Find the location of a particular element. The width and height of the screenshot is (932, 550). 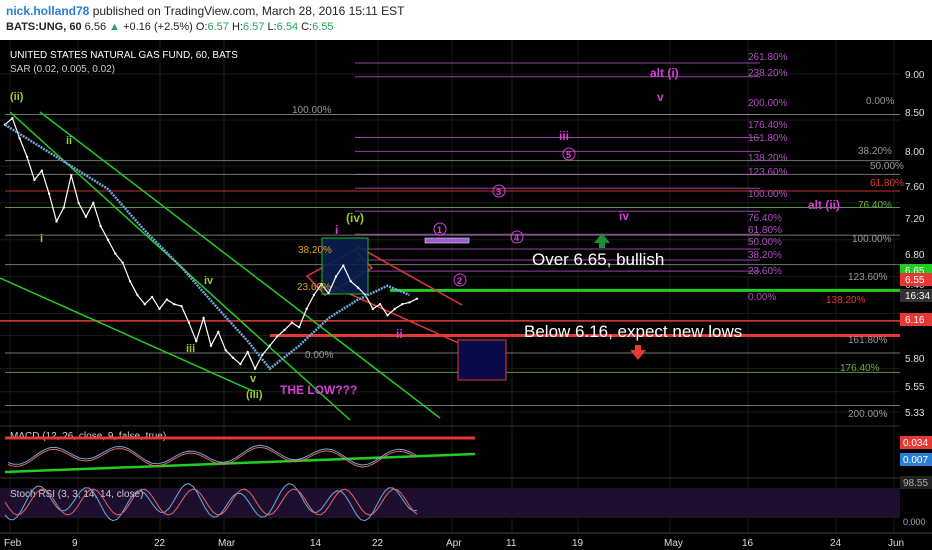

author-link: nick.holland78 is located at coordinates (47, 11).